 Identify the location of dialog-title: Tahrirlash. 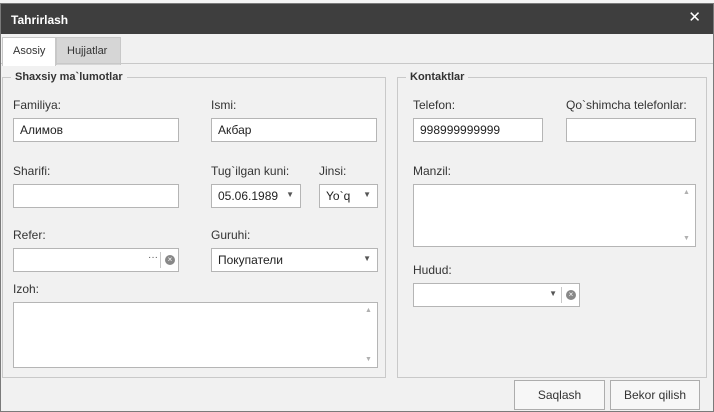
(40, 20).